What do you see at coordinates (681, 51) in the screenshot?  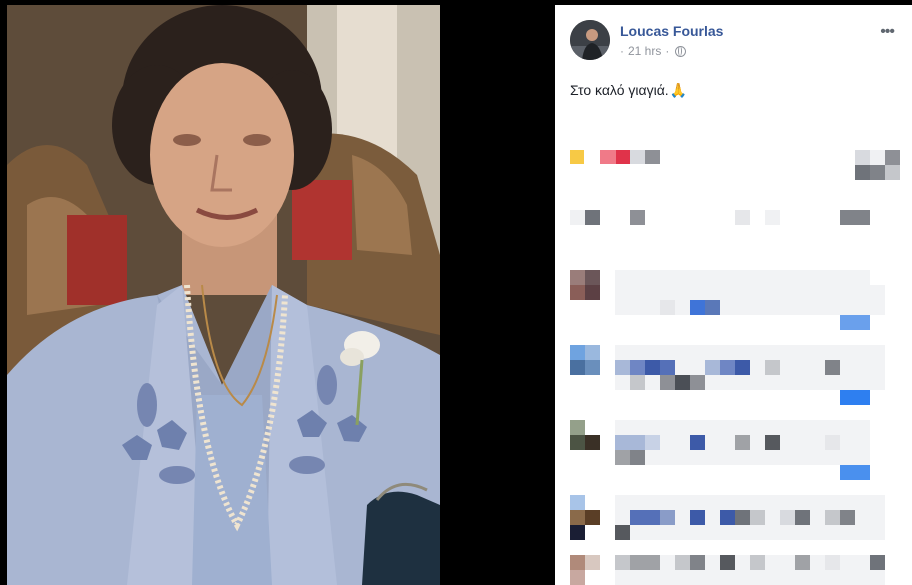 I see `globe-icon` at bounding box center [681, 51].